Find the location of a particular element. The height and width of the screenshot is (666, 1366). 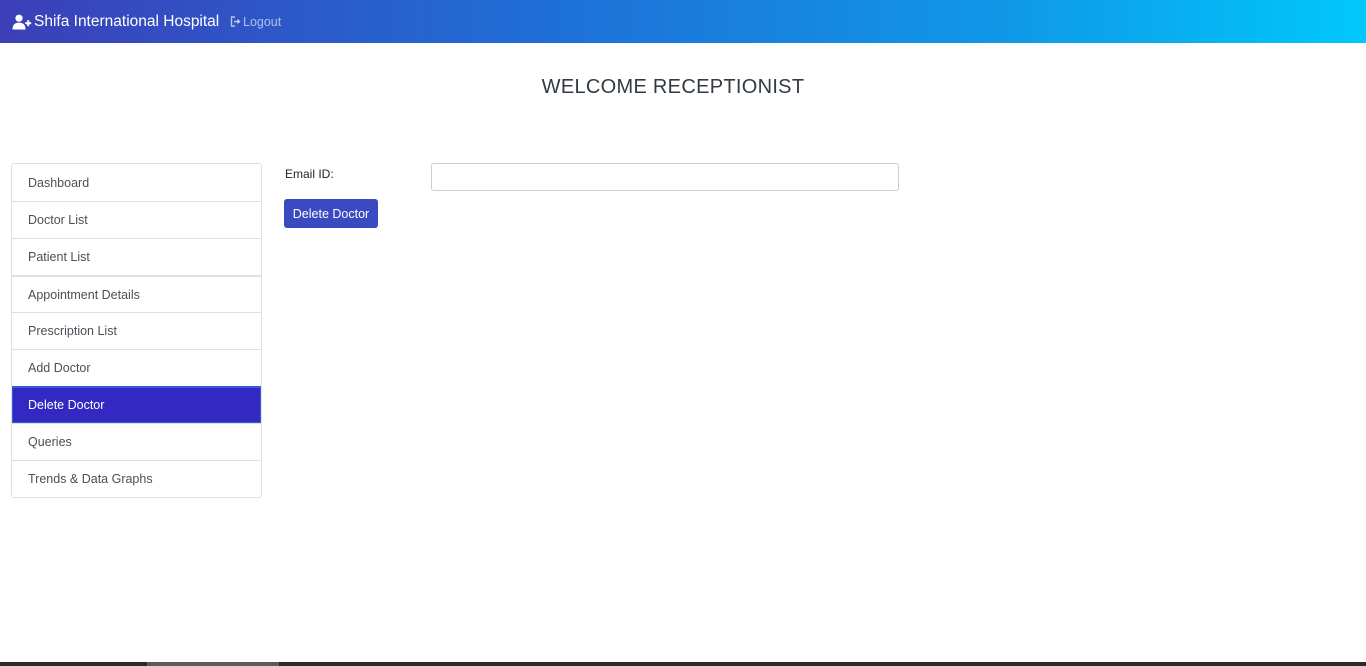

sidebar-item-patient-list: Patient List is located at coordinates (136, 256).